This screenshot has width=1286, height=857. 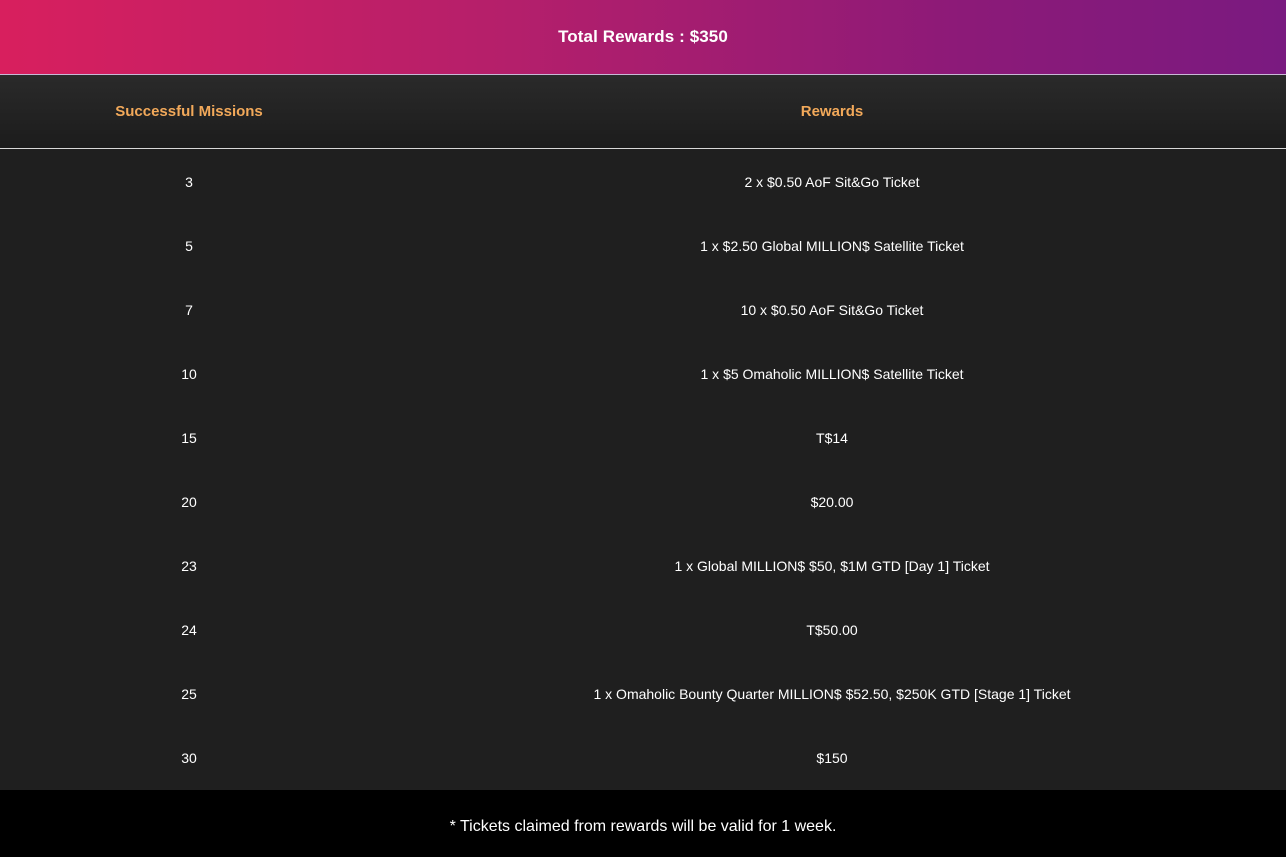 What do you see at coordinates (643, 182) in the screenshot?
I see `table-row: 3 2 x $0.50 AoF Sit&Go Ticket` at bounding box center [643, 182].